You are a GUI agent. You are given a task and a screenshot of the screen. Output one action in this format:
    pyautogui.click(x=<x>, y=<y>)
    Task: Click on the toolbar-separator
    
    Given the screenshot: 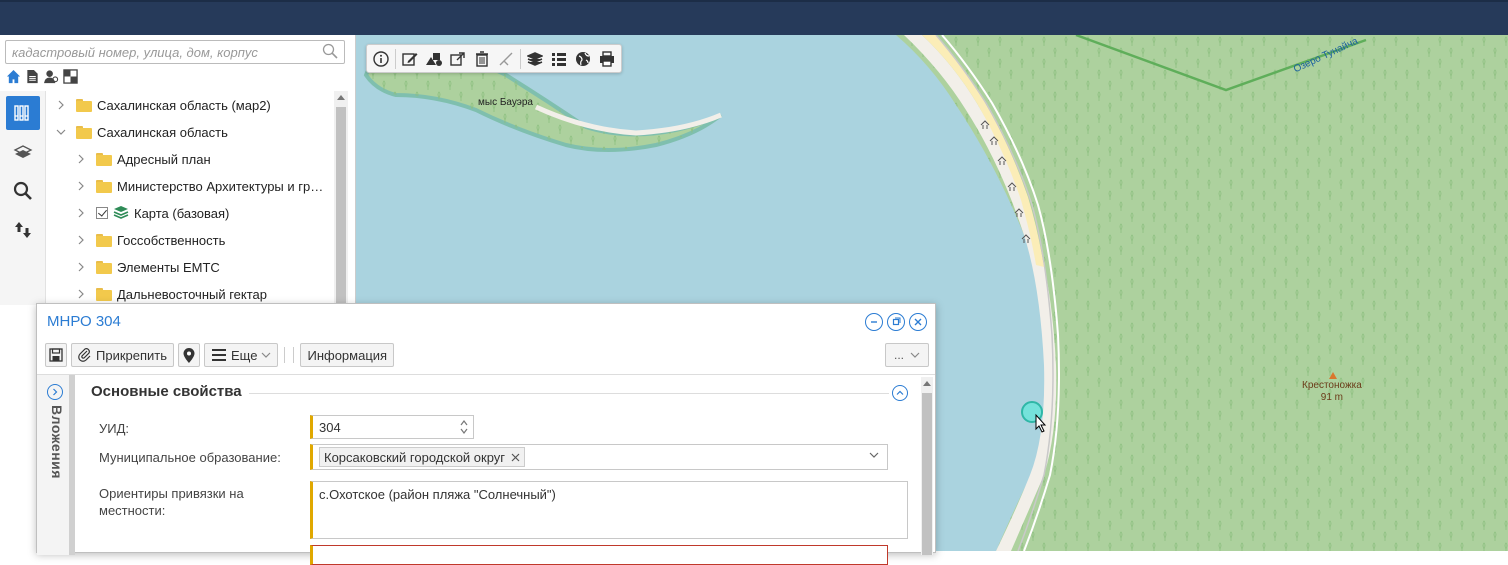 What is the action you would take?
    pyautogui.click(x=395, y=58)
    